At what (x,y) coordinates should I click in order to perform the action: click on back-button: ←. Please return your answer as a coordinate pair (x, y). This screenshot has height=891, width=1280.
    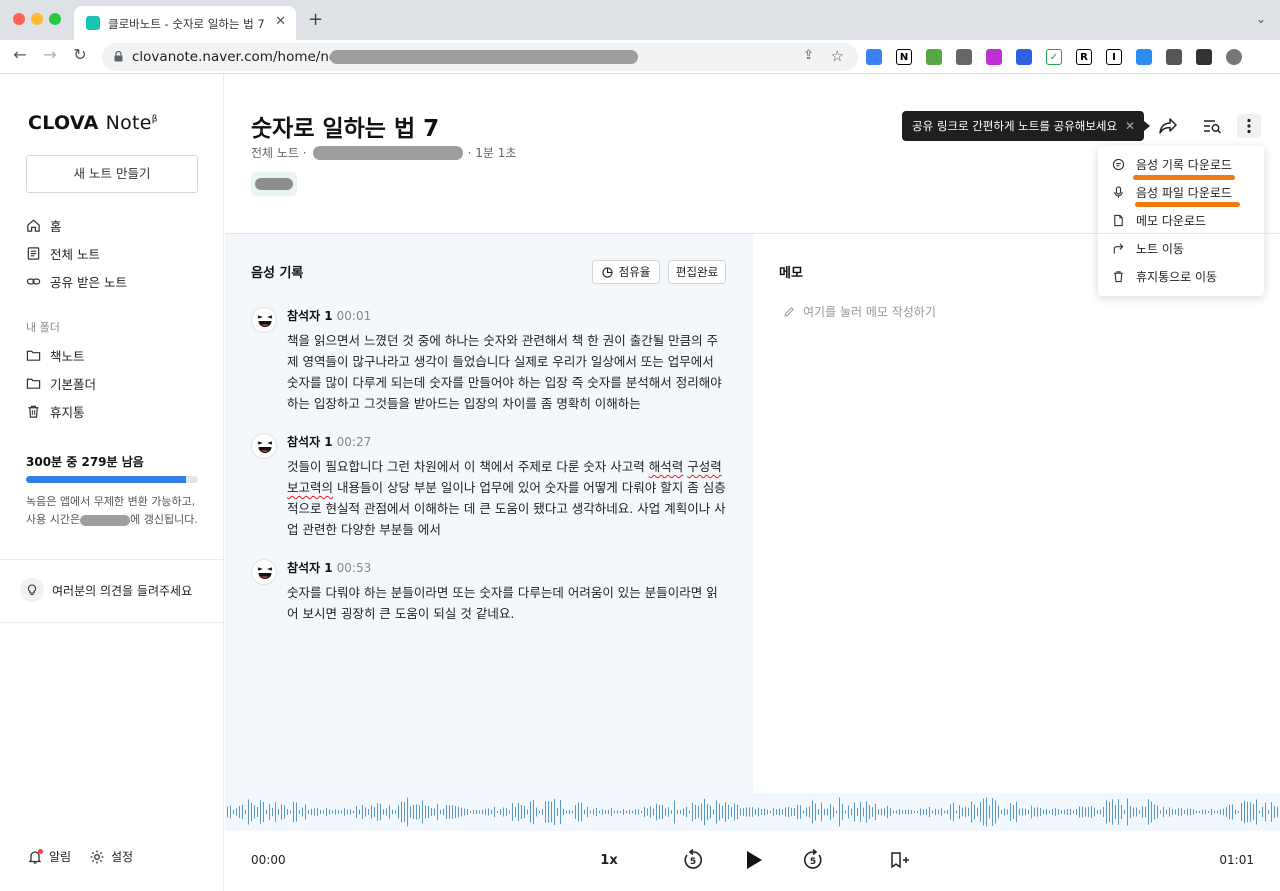
    Looking at the image, I should click on (20, 54).